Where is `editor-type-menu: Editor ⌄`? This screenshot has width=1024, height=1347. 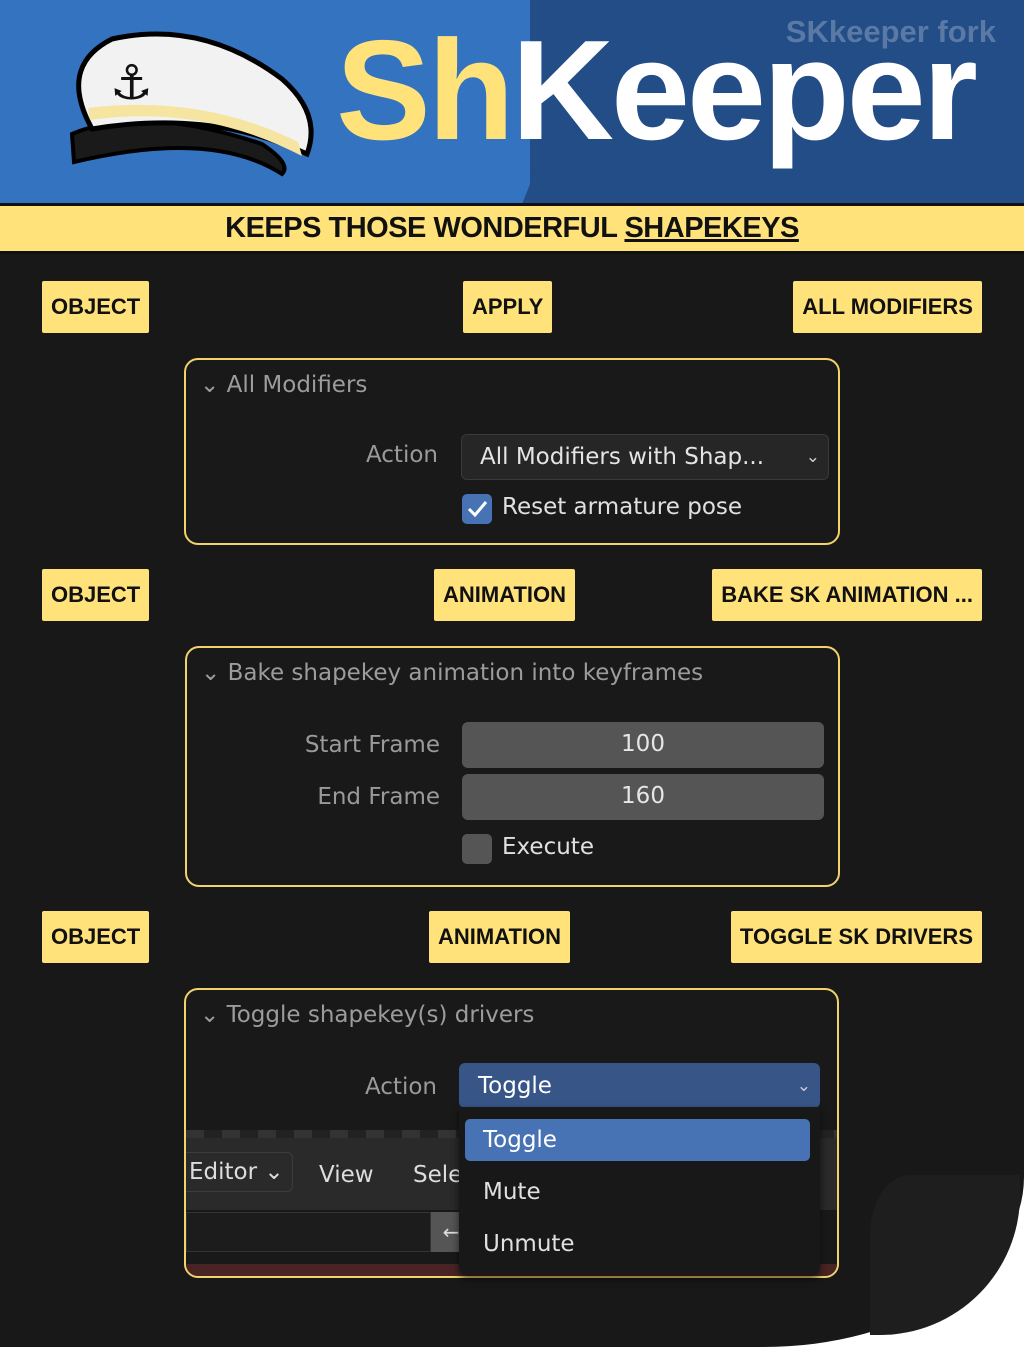
editor-type-menu: Editor ⌄ is located at coordinates (239, 1172).